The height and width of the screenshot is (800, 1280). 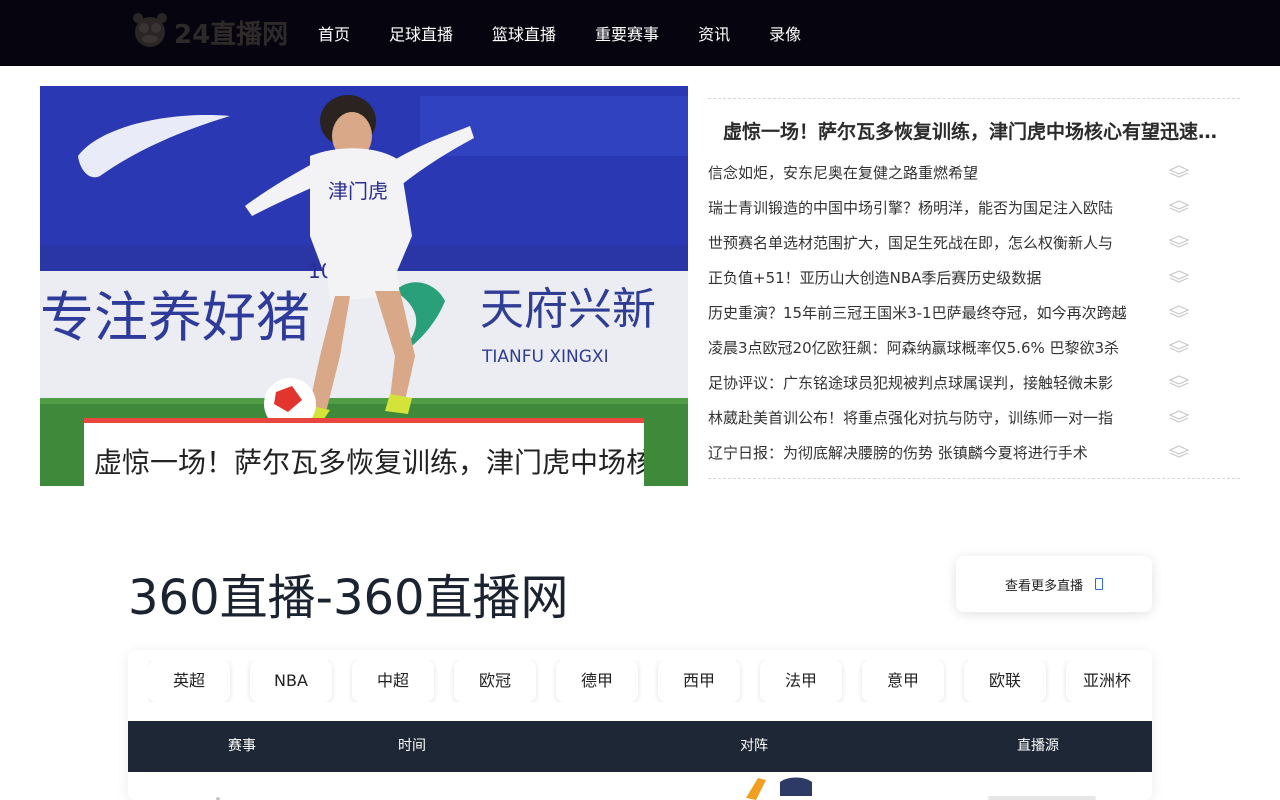 I want to click on news-headline: 虚惊一场！萨尔瓦多恢复训练，津门虎中场核心有望迅速复出, so click(x=975, y=130).